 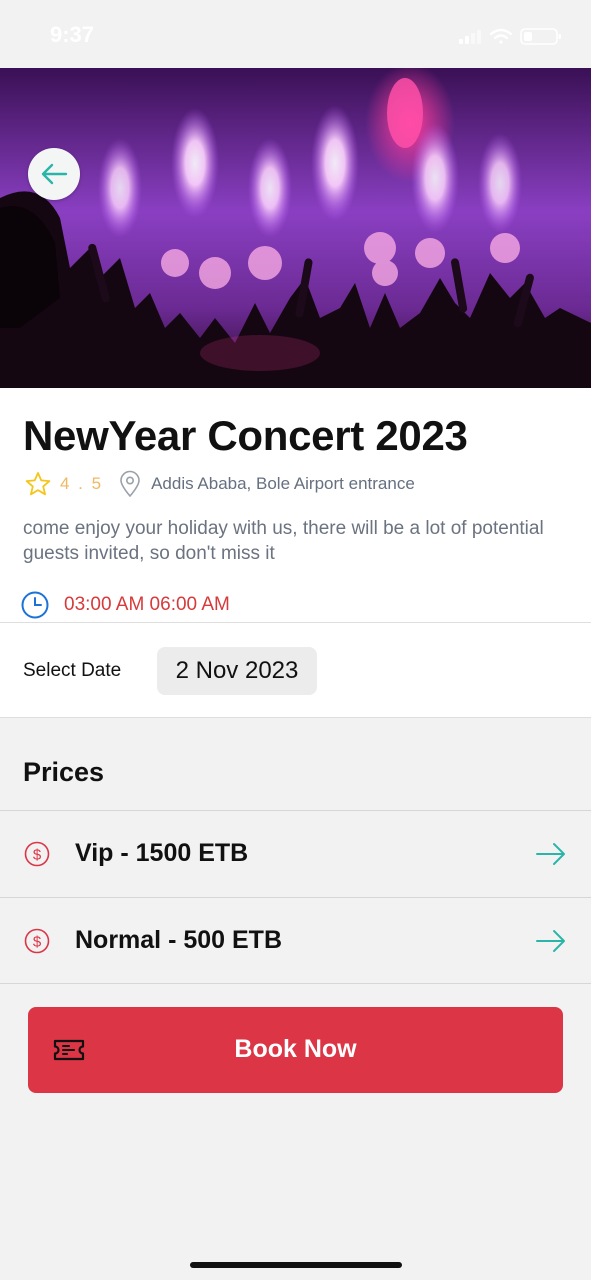 I want to click on arrow-left-icon, so click(x=54, y=174).